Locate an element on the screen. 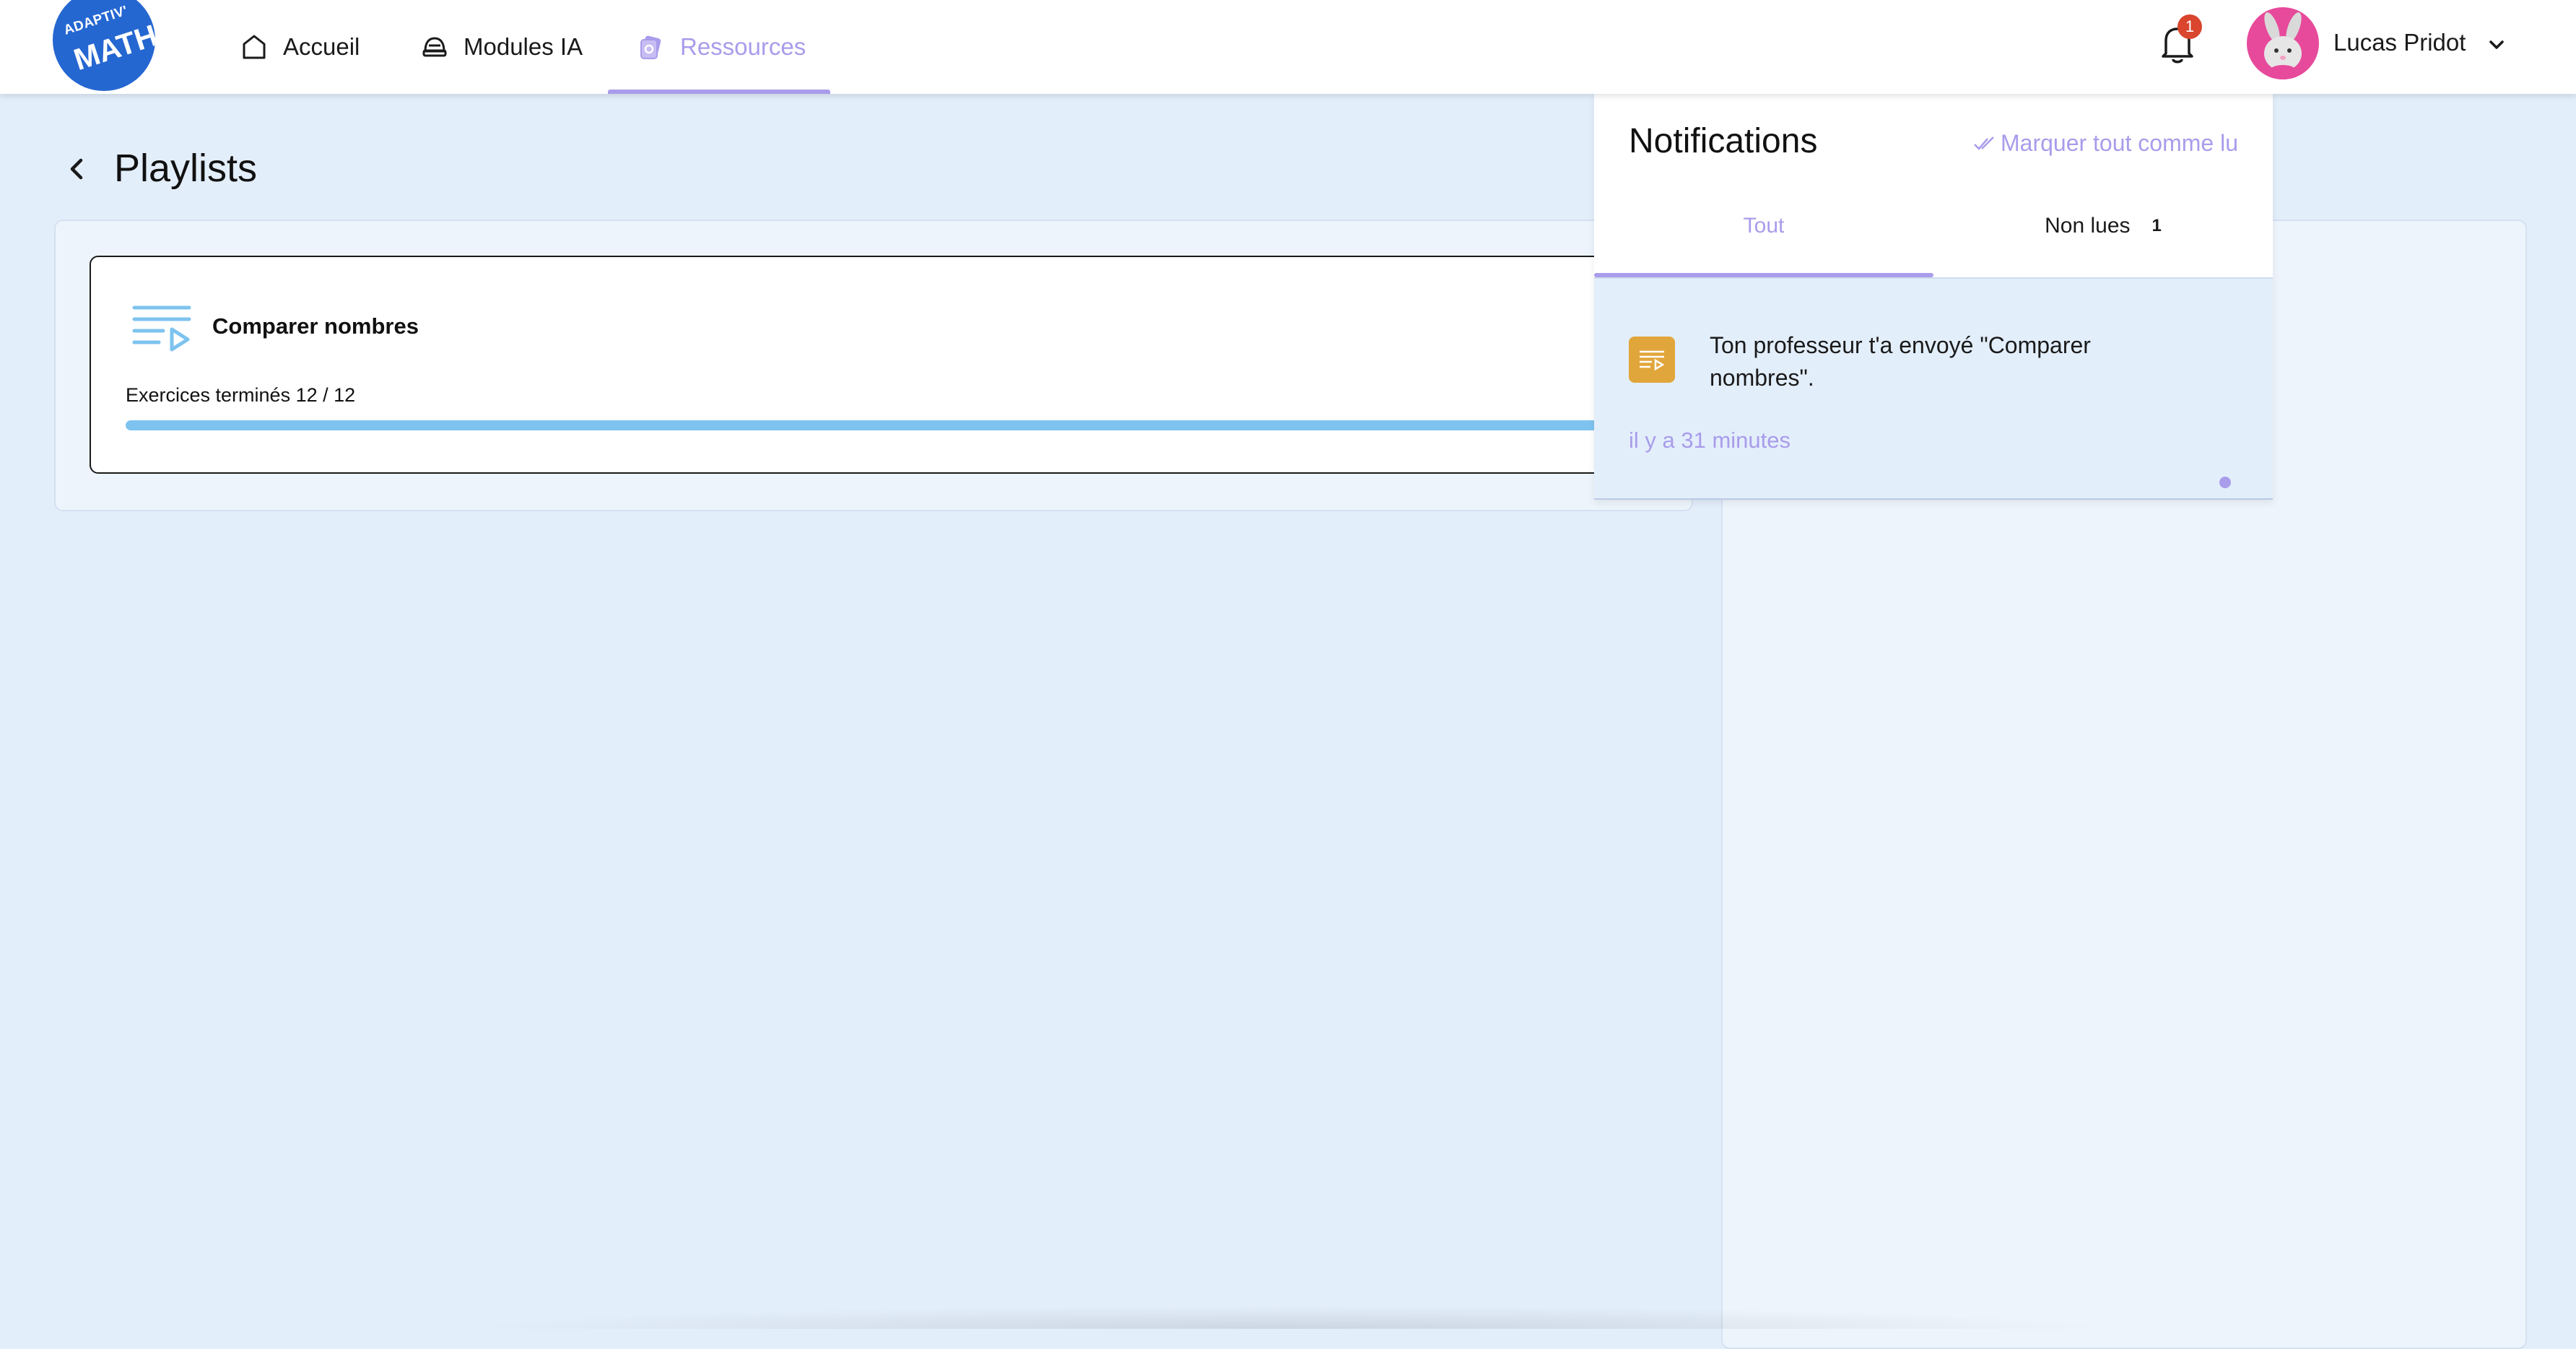  nav-item-modules-ia: Modules IA is located at coordinates (501, 47).